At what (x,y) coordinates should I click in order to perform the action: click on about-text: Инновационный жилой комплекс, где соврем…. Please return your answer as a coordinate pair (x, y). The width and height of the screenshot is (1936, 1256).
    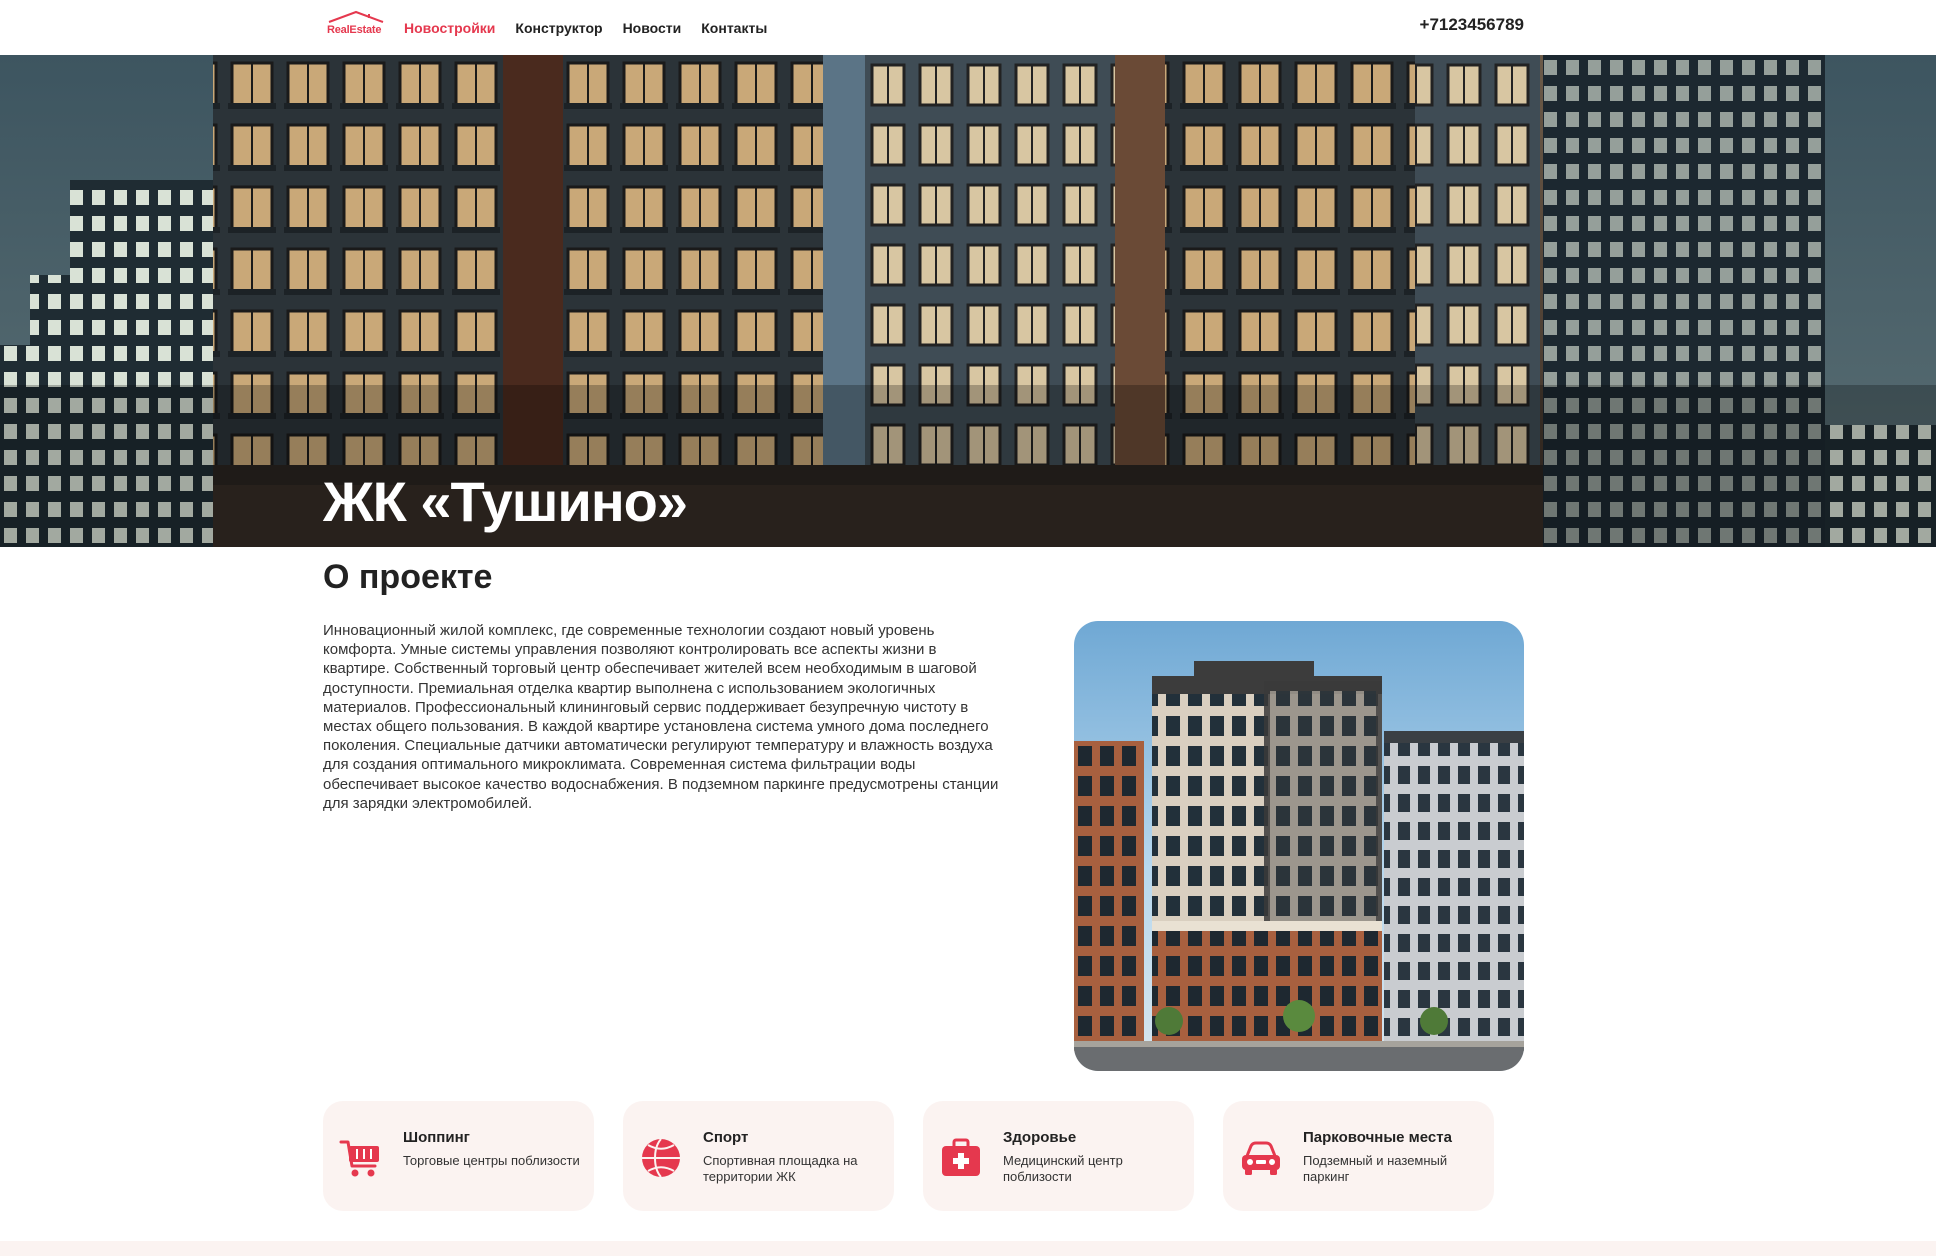
    Looking at the image, I should click on (661, 717).